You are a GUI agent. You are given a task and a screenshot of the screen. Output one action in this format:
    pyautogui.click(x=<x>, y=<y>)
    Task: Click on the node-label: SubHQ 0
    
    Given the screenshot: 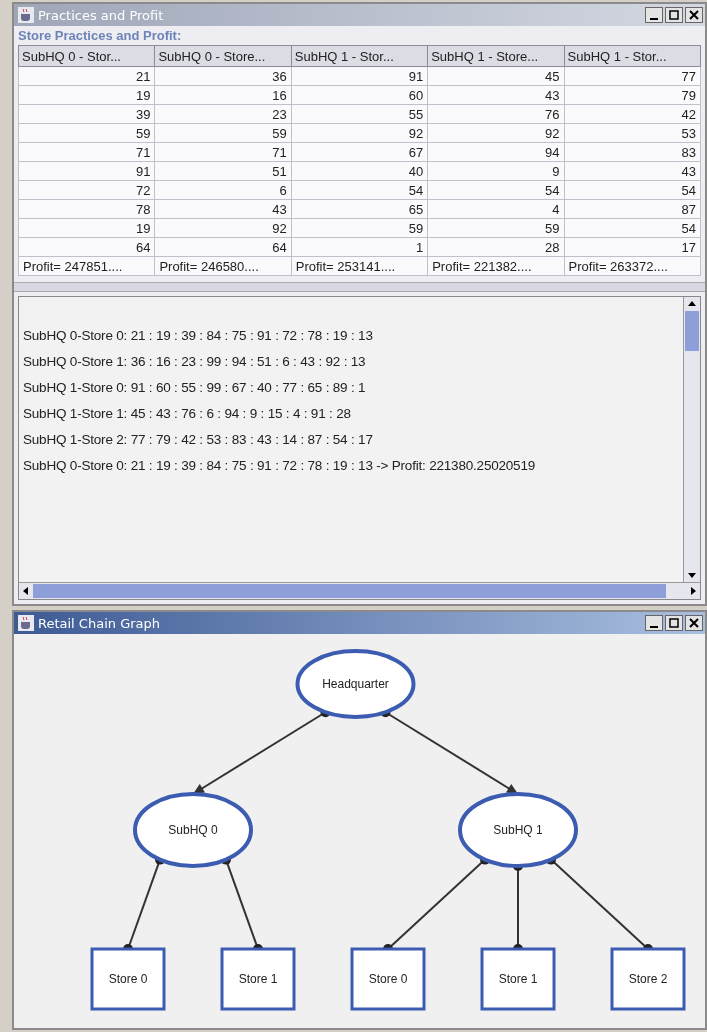 What is the action you would take?
    pyautogui.click(x=193, y=830)
    